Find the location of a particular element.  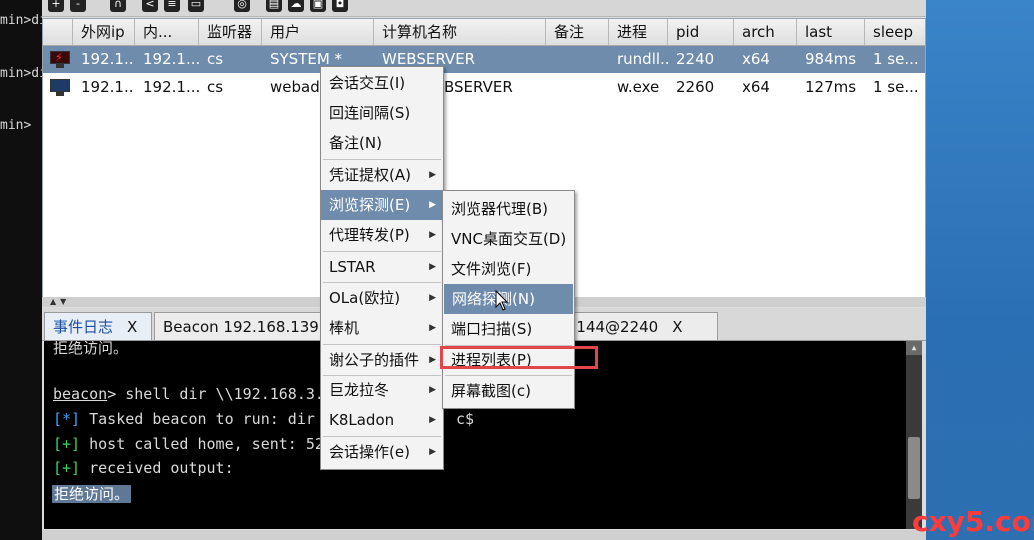

menu-item-sleep: 回连间隔(S) is located at coordinates (382, 113).